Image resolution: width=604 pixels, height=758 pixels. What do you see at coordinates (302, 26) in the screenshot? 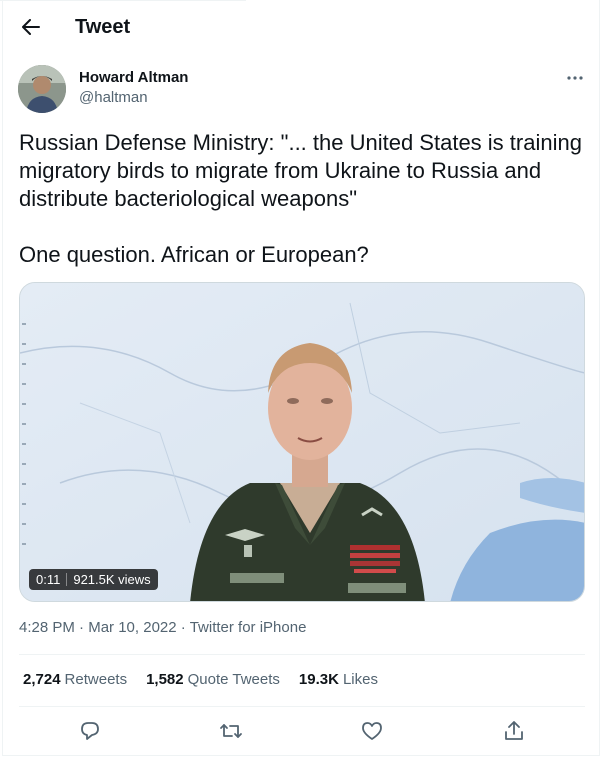
I see `page-header: Tweet` at bounding box center [302, 26].